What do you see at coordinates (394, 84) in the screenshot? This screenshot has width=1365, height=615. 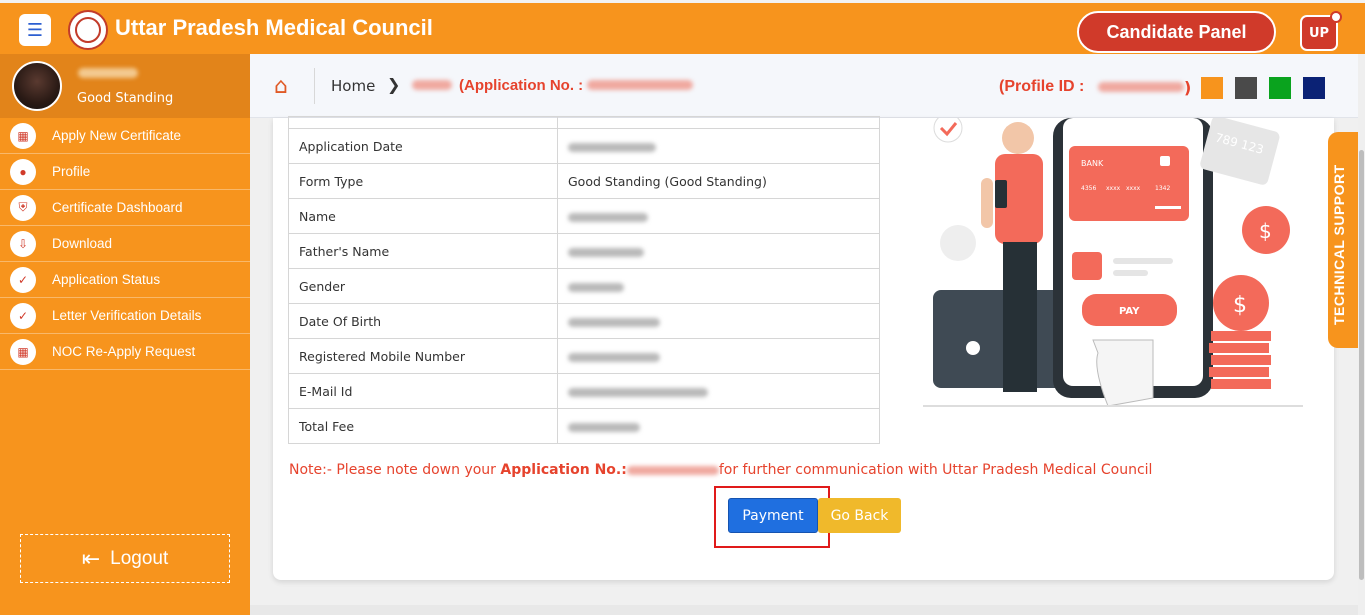 I see `chevron-right-icon: ❯` at bounding box center [394, 84].